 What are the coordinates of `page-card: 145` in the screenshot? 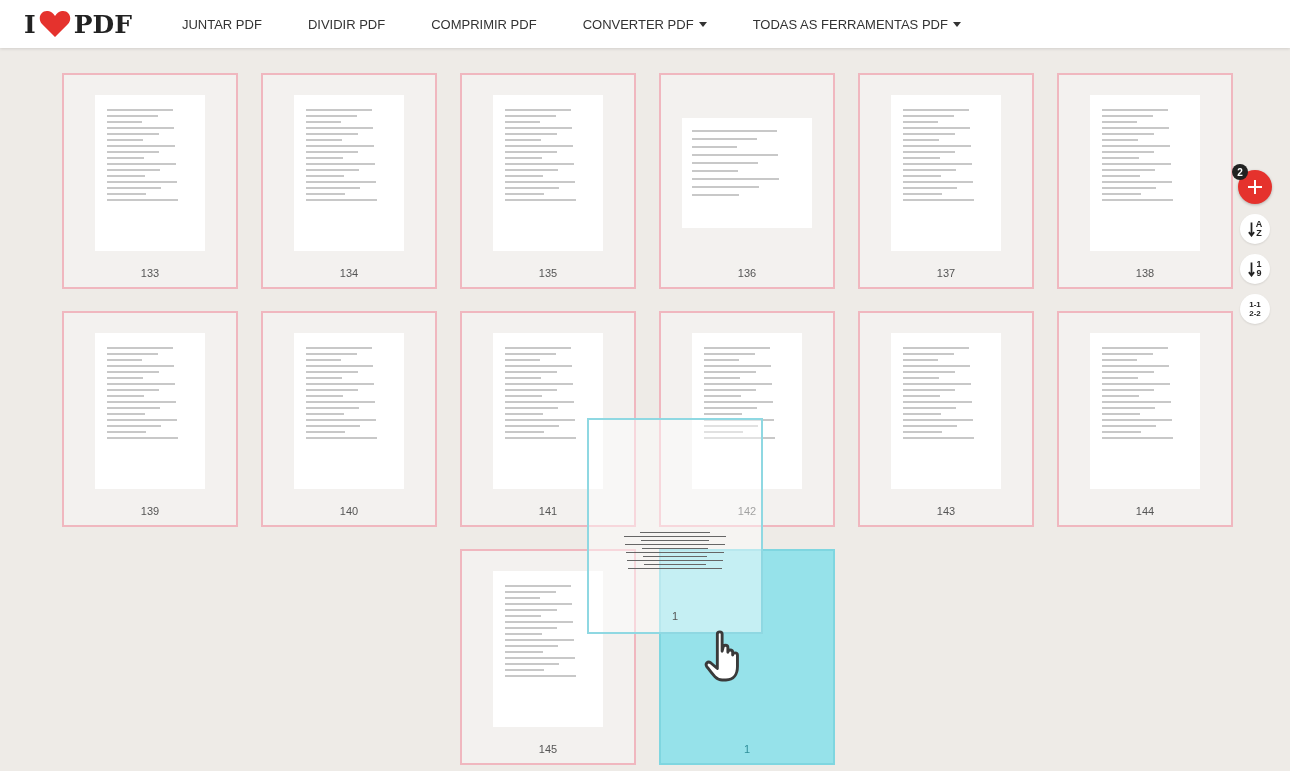 It's located at (548, 657).